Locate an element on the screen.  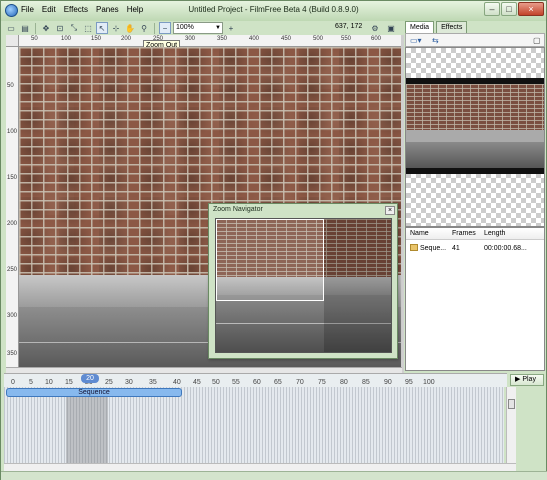
vertical-ruler: 50 100 150 200 250 300 350 is located at coordinates (12, 207).